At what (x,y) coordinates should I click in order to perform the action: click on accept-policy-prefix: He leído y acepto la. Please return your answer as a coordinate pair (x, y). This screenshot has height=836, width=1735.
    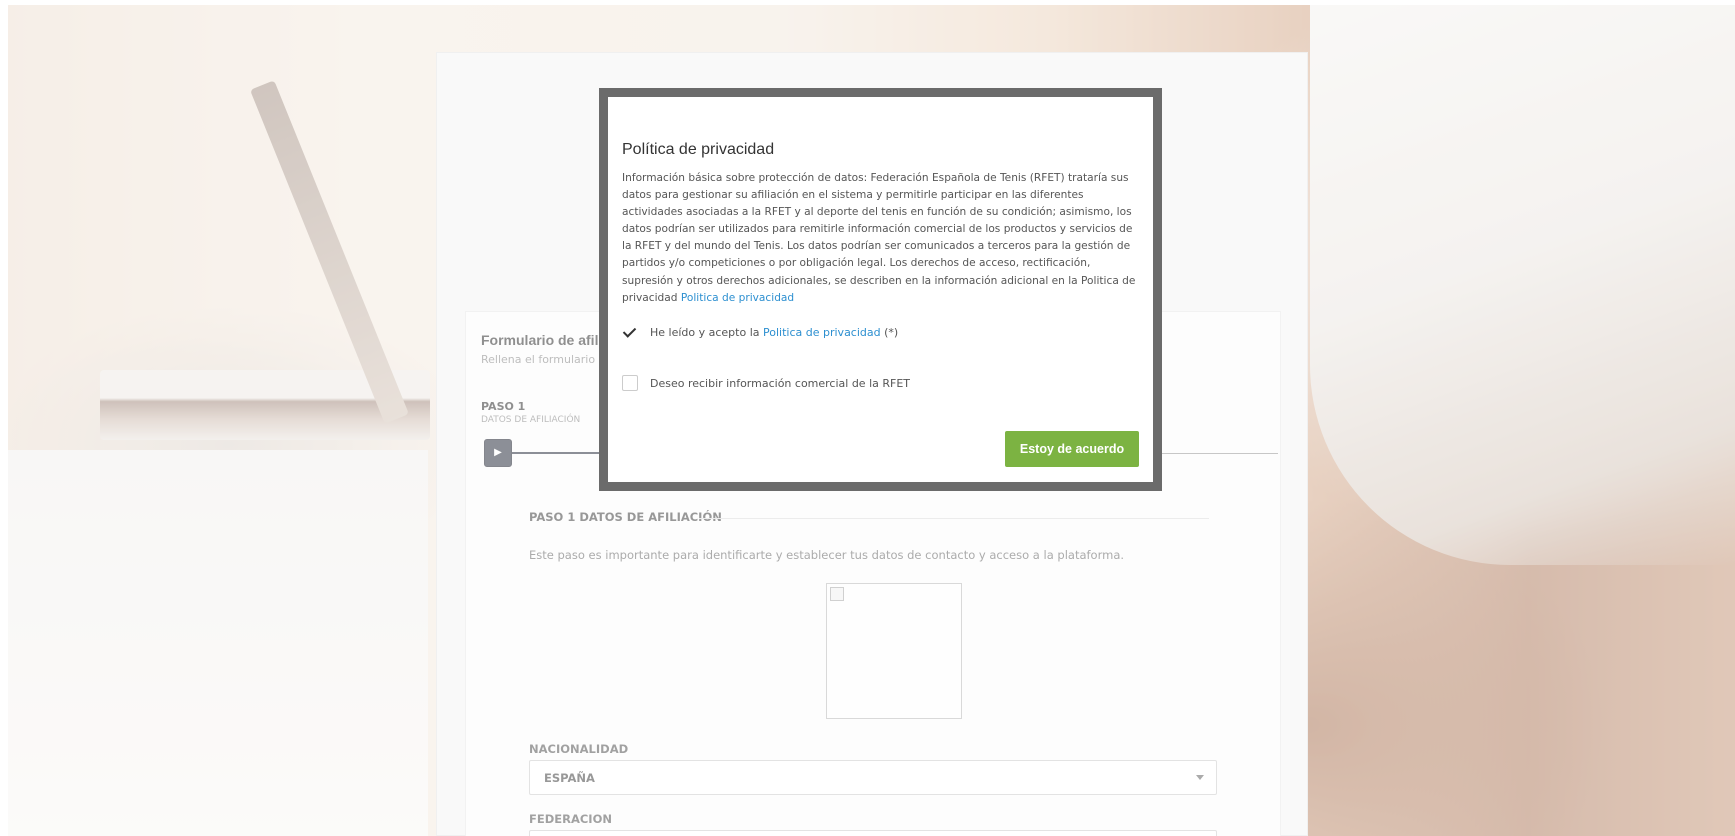
    Looking at the image, I should click on (705, 332).